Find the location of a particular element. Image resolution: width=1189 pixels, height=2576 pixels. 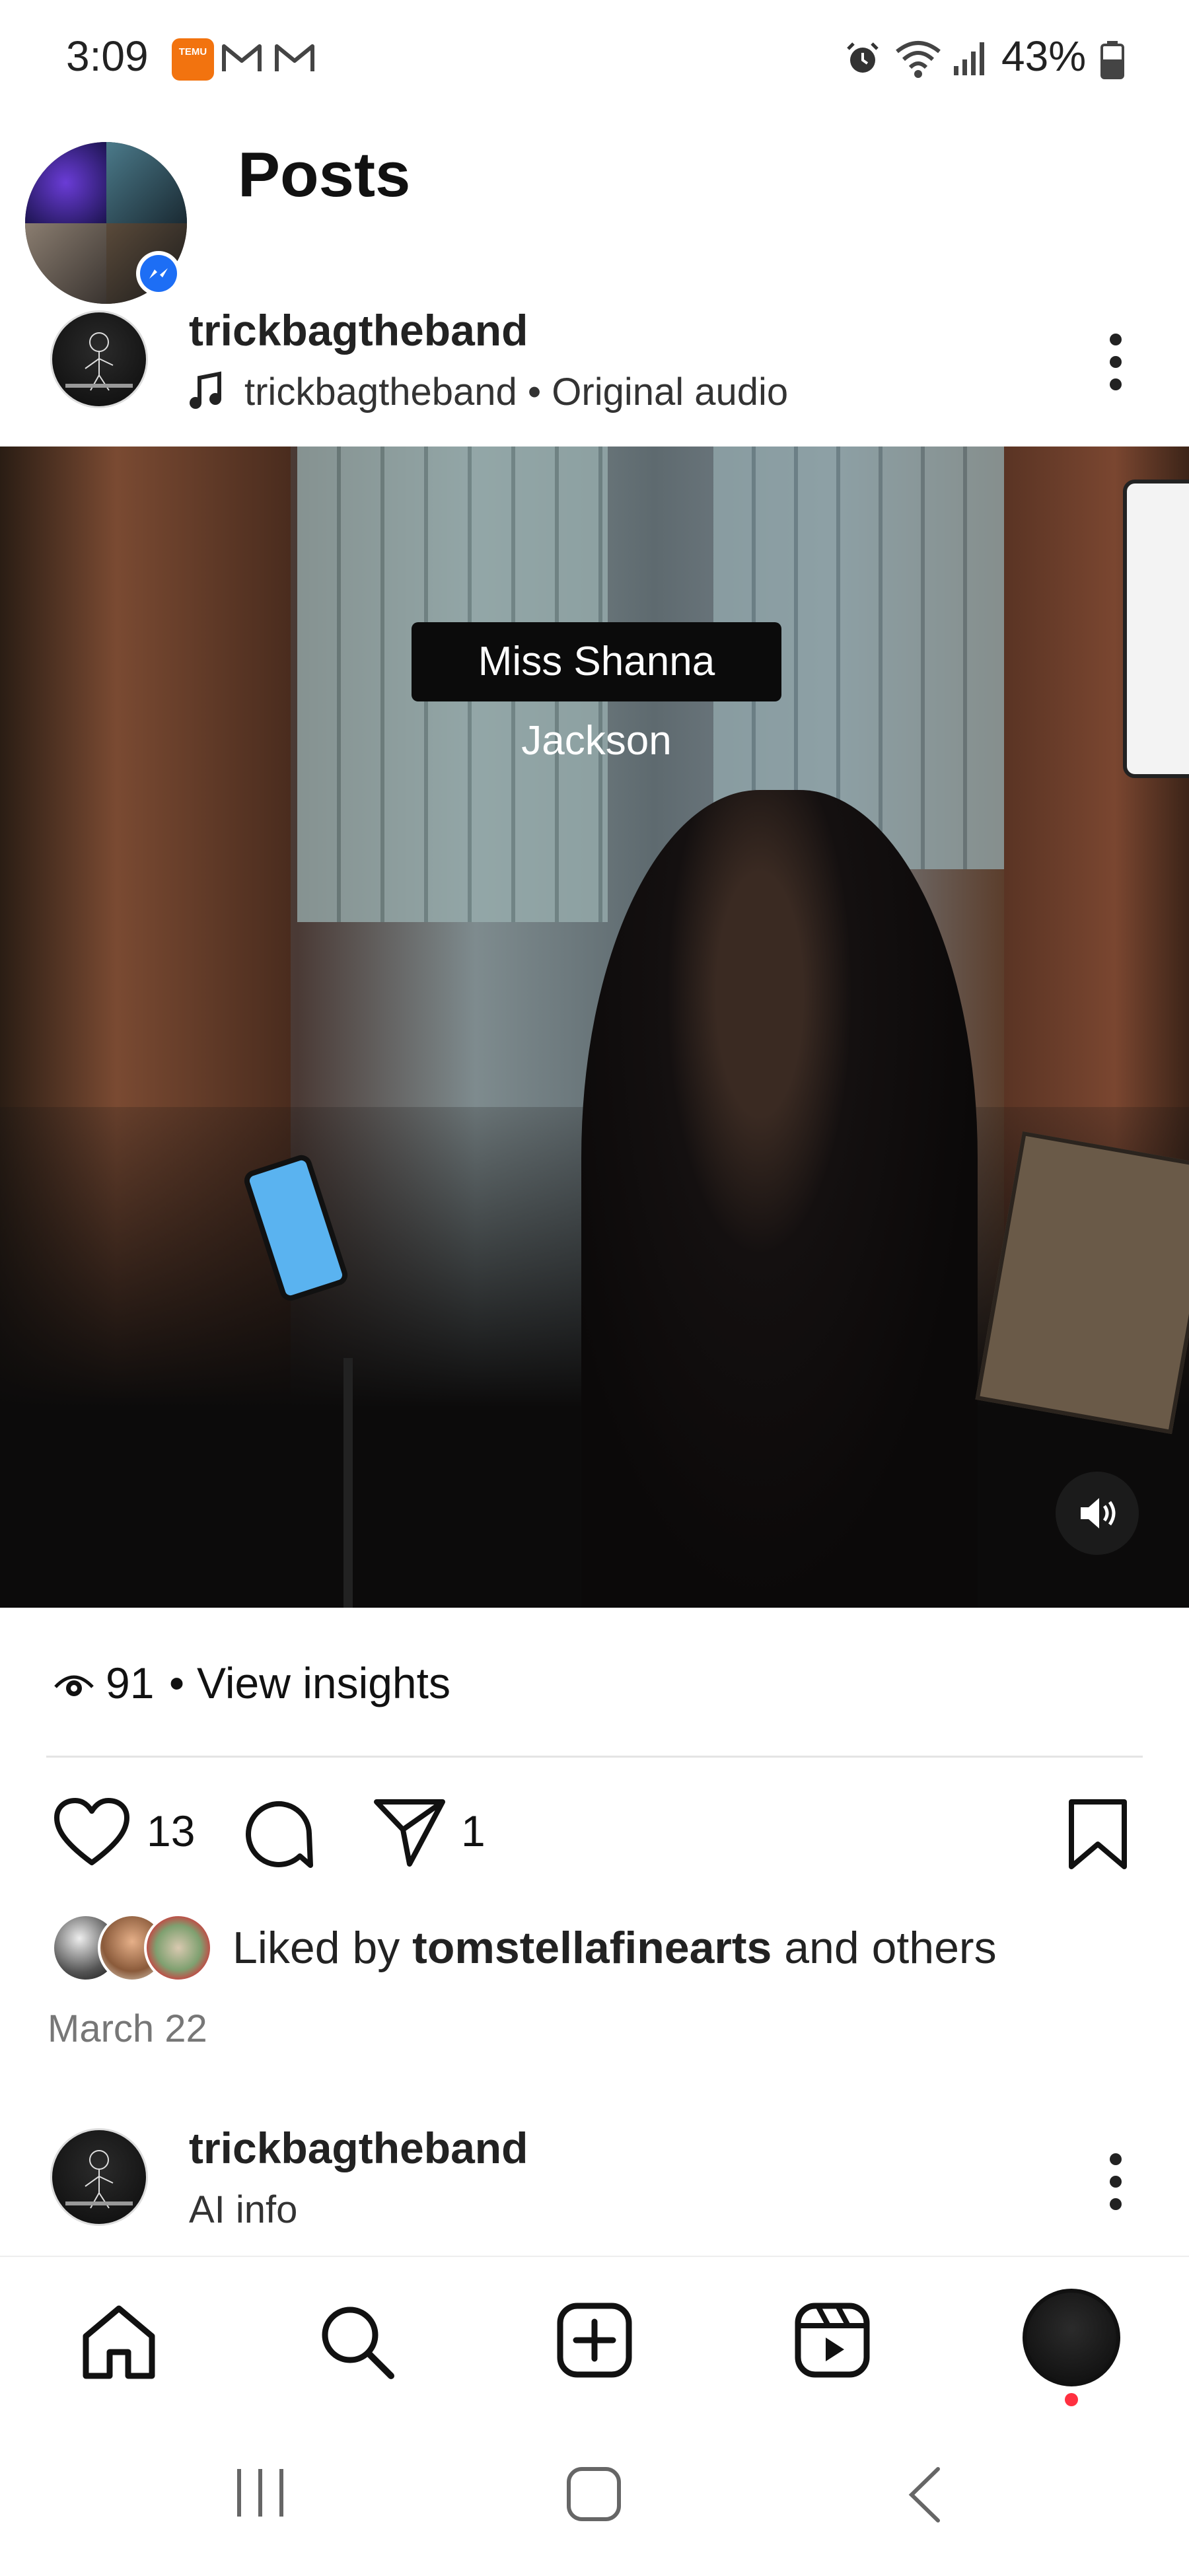

views-count: 91 is located at coordinates (130, 1683).